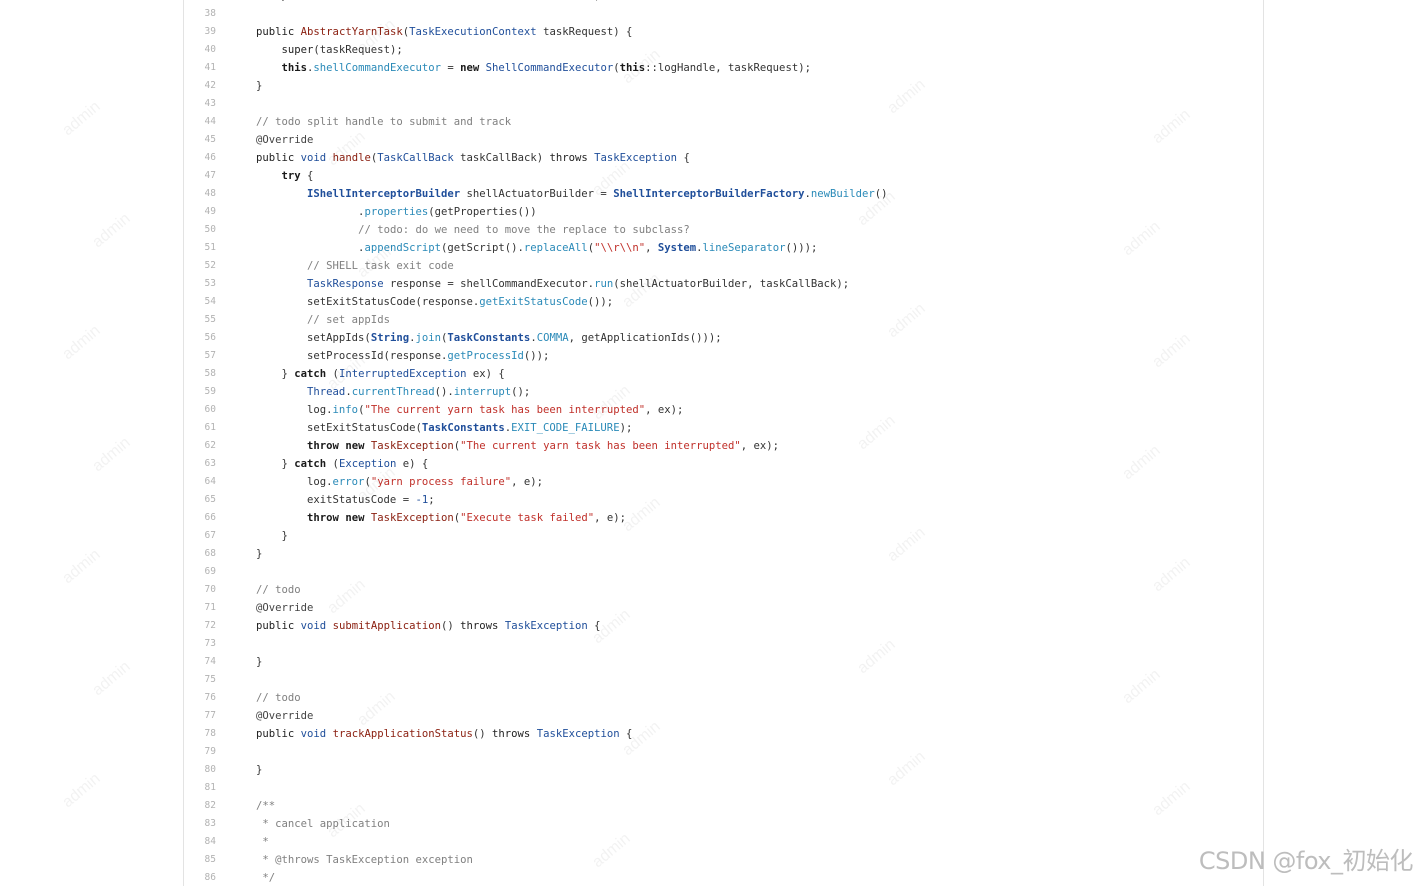  What do you see at coordinates (632, 68) in the screenshot?
I see `code-token: this` at bounding box center [632, 68].